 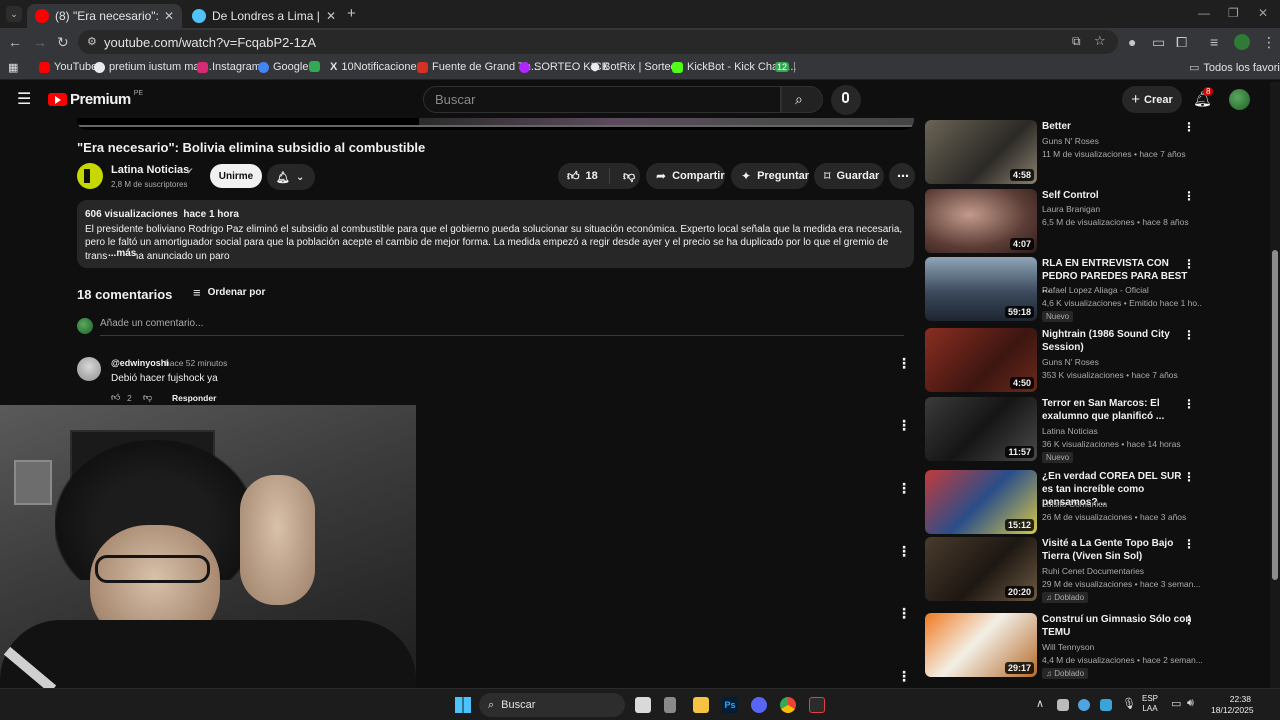 What do you see at coordinates (24, 99) in the screenshot?
I see `hamburger-menu-icon: ☰` at bounding box center [24, 99].